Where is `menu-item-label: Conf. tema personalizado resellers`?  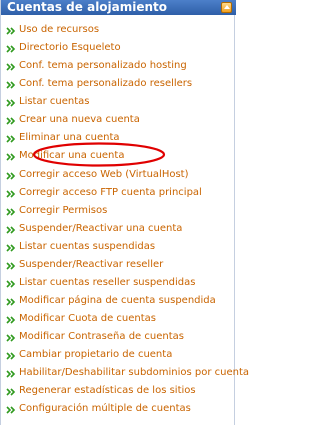
menu-item-label: Conf. tema personalizado resellers is located at coordinates (105, 84).